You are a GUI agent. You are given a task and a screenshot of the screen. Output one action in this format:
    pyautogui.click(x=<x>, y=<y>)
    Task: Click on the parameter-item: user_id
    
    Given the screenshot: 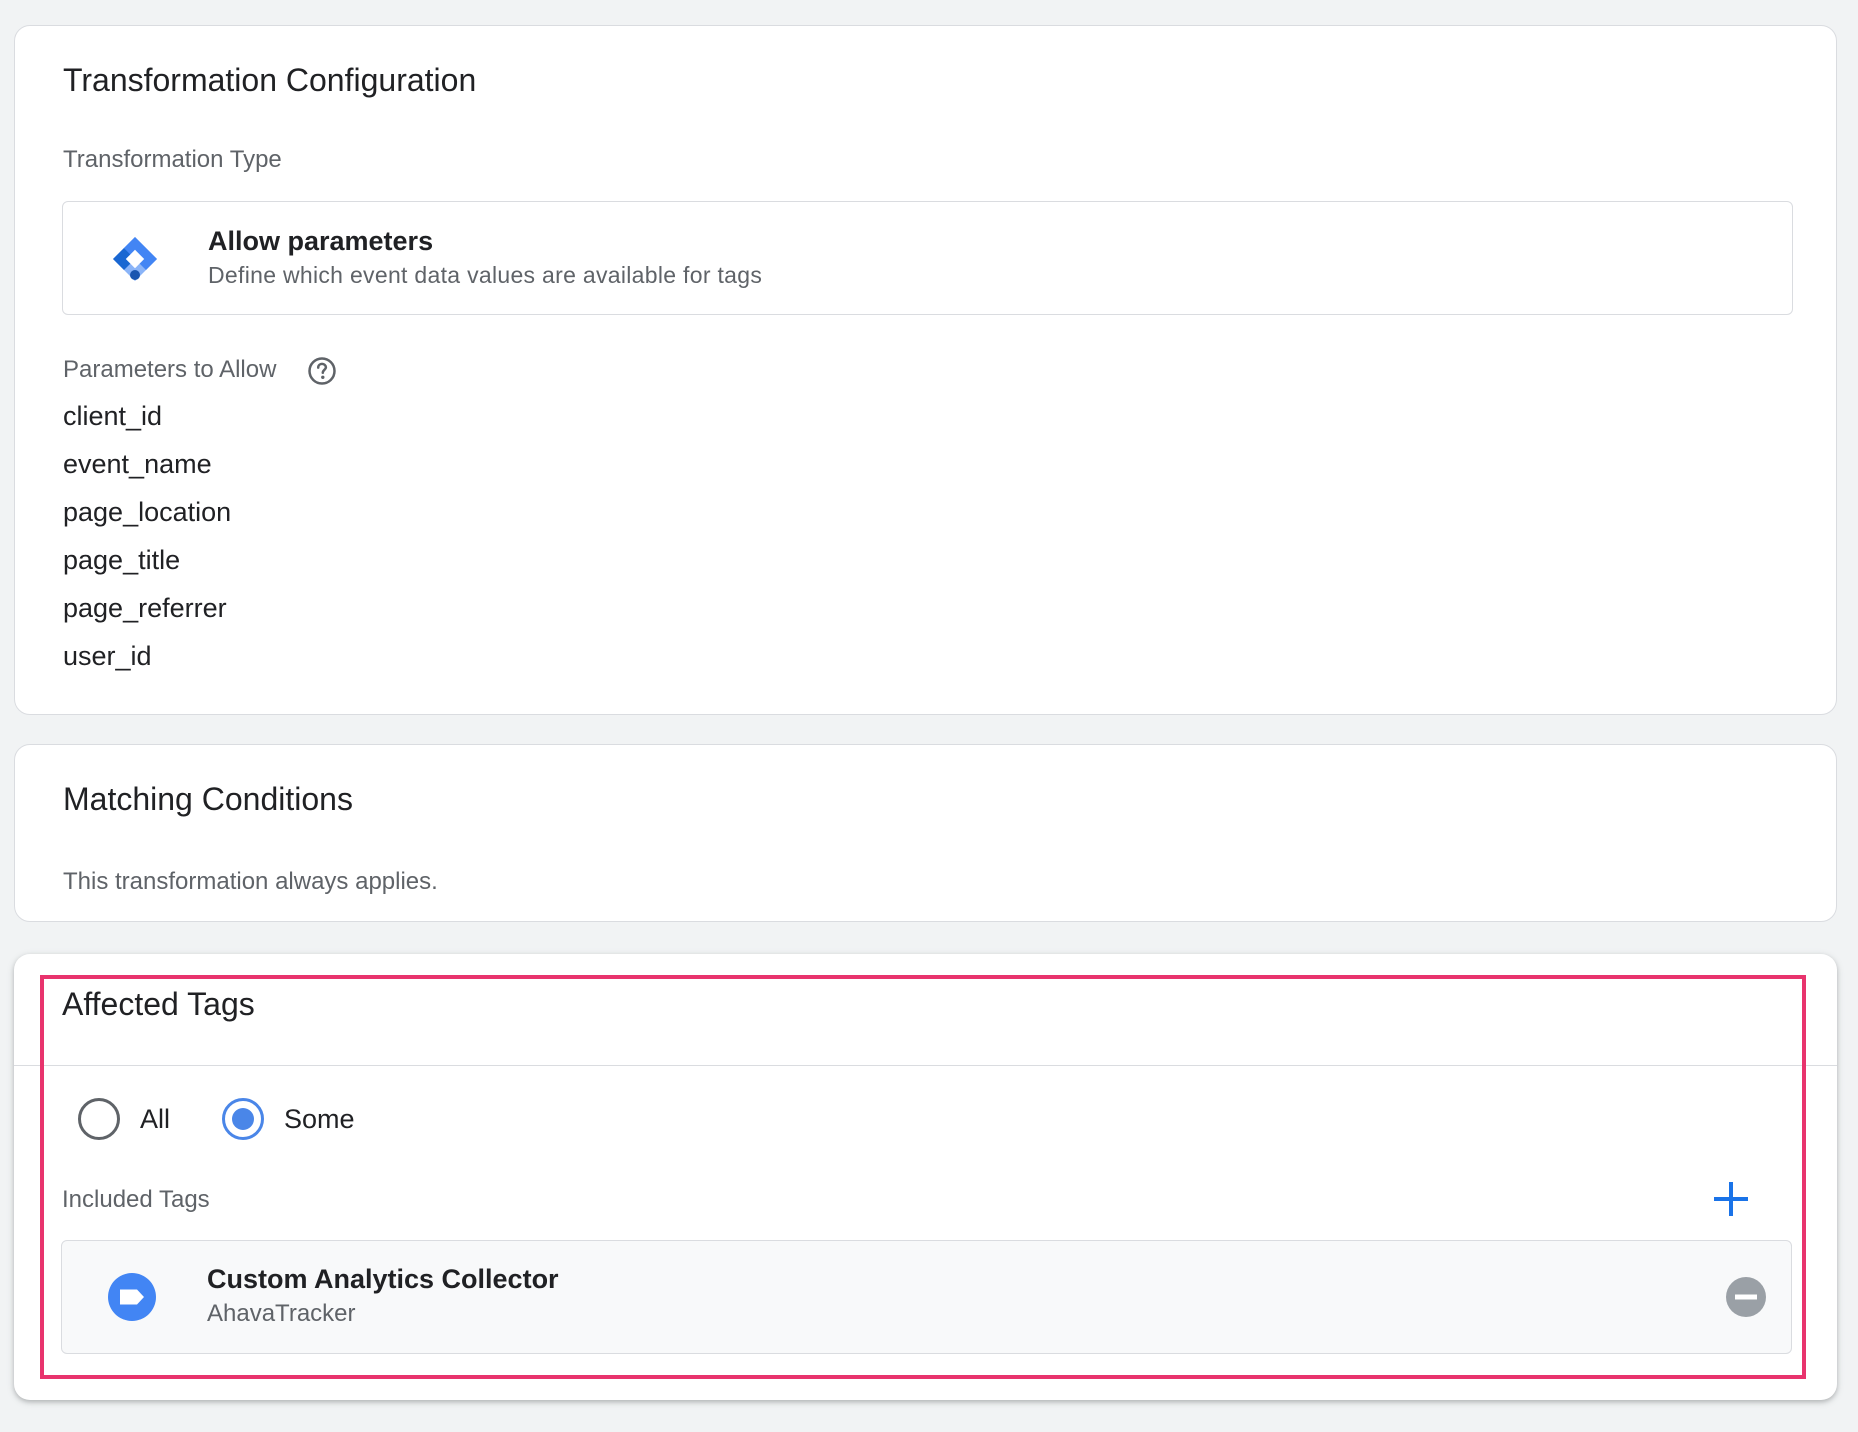 What is the action you would take?
    pyautogui.click(x=107, y=656)
    